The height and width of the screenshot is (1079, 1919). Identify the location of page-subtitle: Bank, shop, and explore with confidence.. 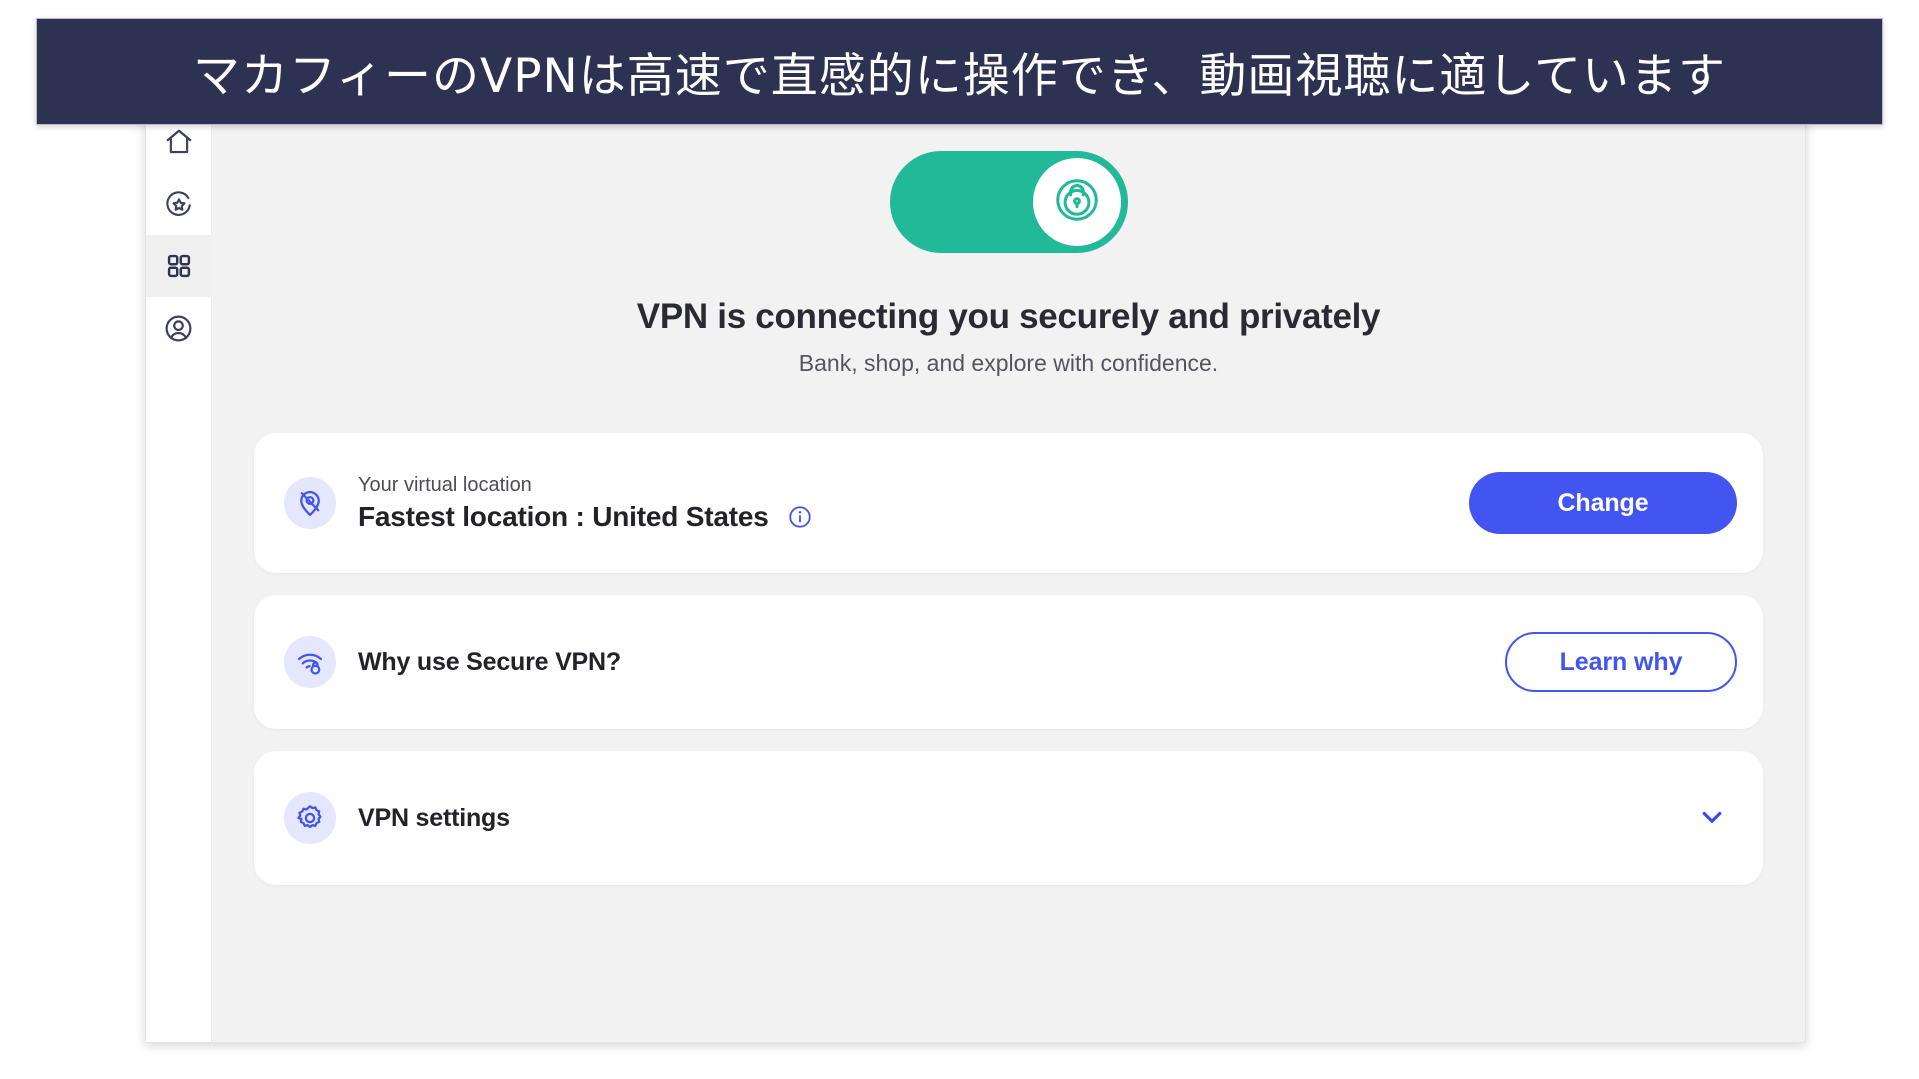
(1008, 363).